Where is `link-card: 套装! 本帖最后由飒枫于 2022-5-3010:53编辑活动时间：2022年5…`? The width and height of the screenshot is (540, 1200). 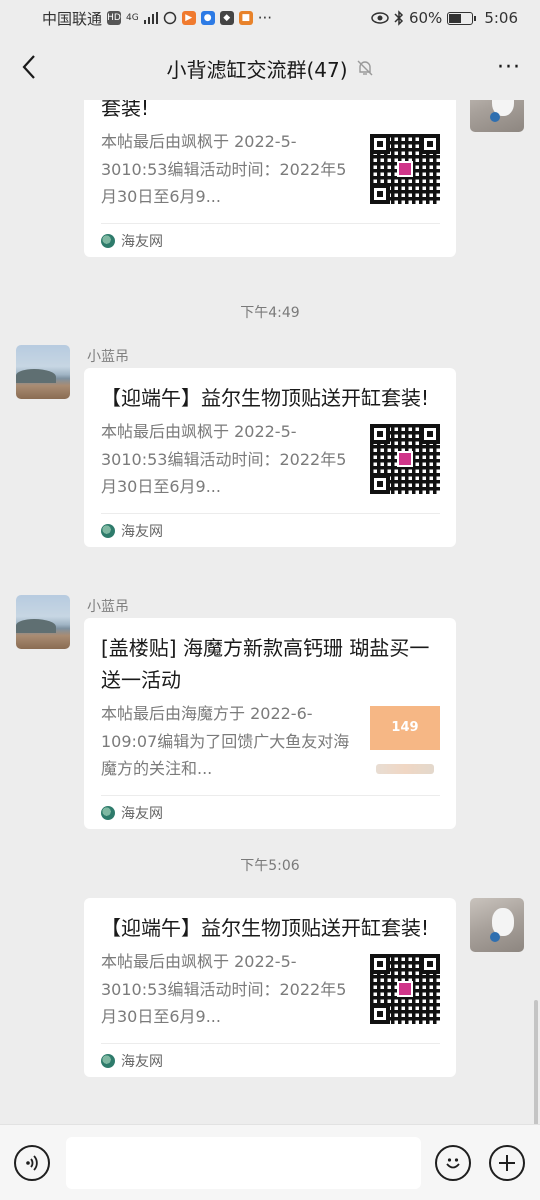
link-card: 套装! 本帖最后由飒枫于 2022-5-3010:53编辑活动时间：2022年5… is located at coordinates (270, 178).